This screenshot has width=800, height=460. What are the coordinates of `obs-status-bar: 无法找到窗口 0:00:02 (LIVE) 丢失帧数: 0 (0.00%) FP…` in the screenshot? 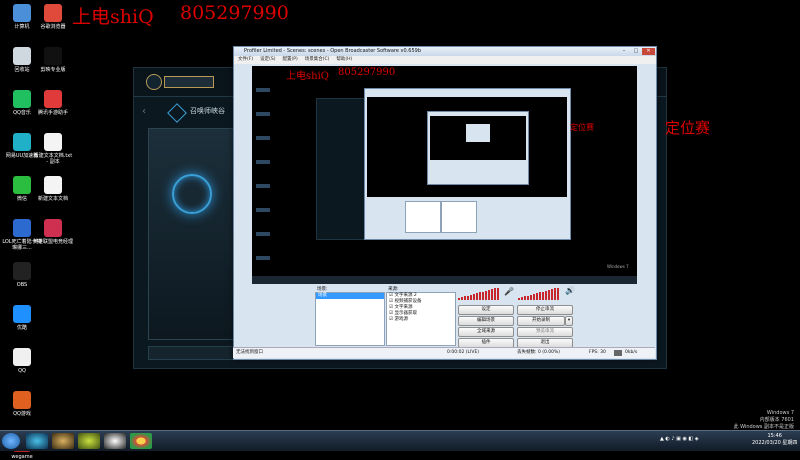 It's located at (444, 352).